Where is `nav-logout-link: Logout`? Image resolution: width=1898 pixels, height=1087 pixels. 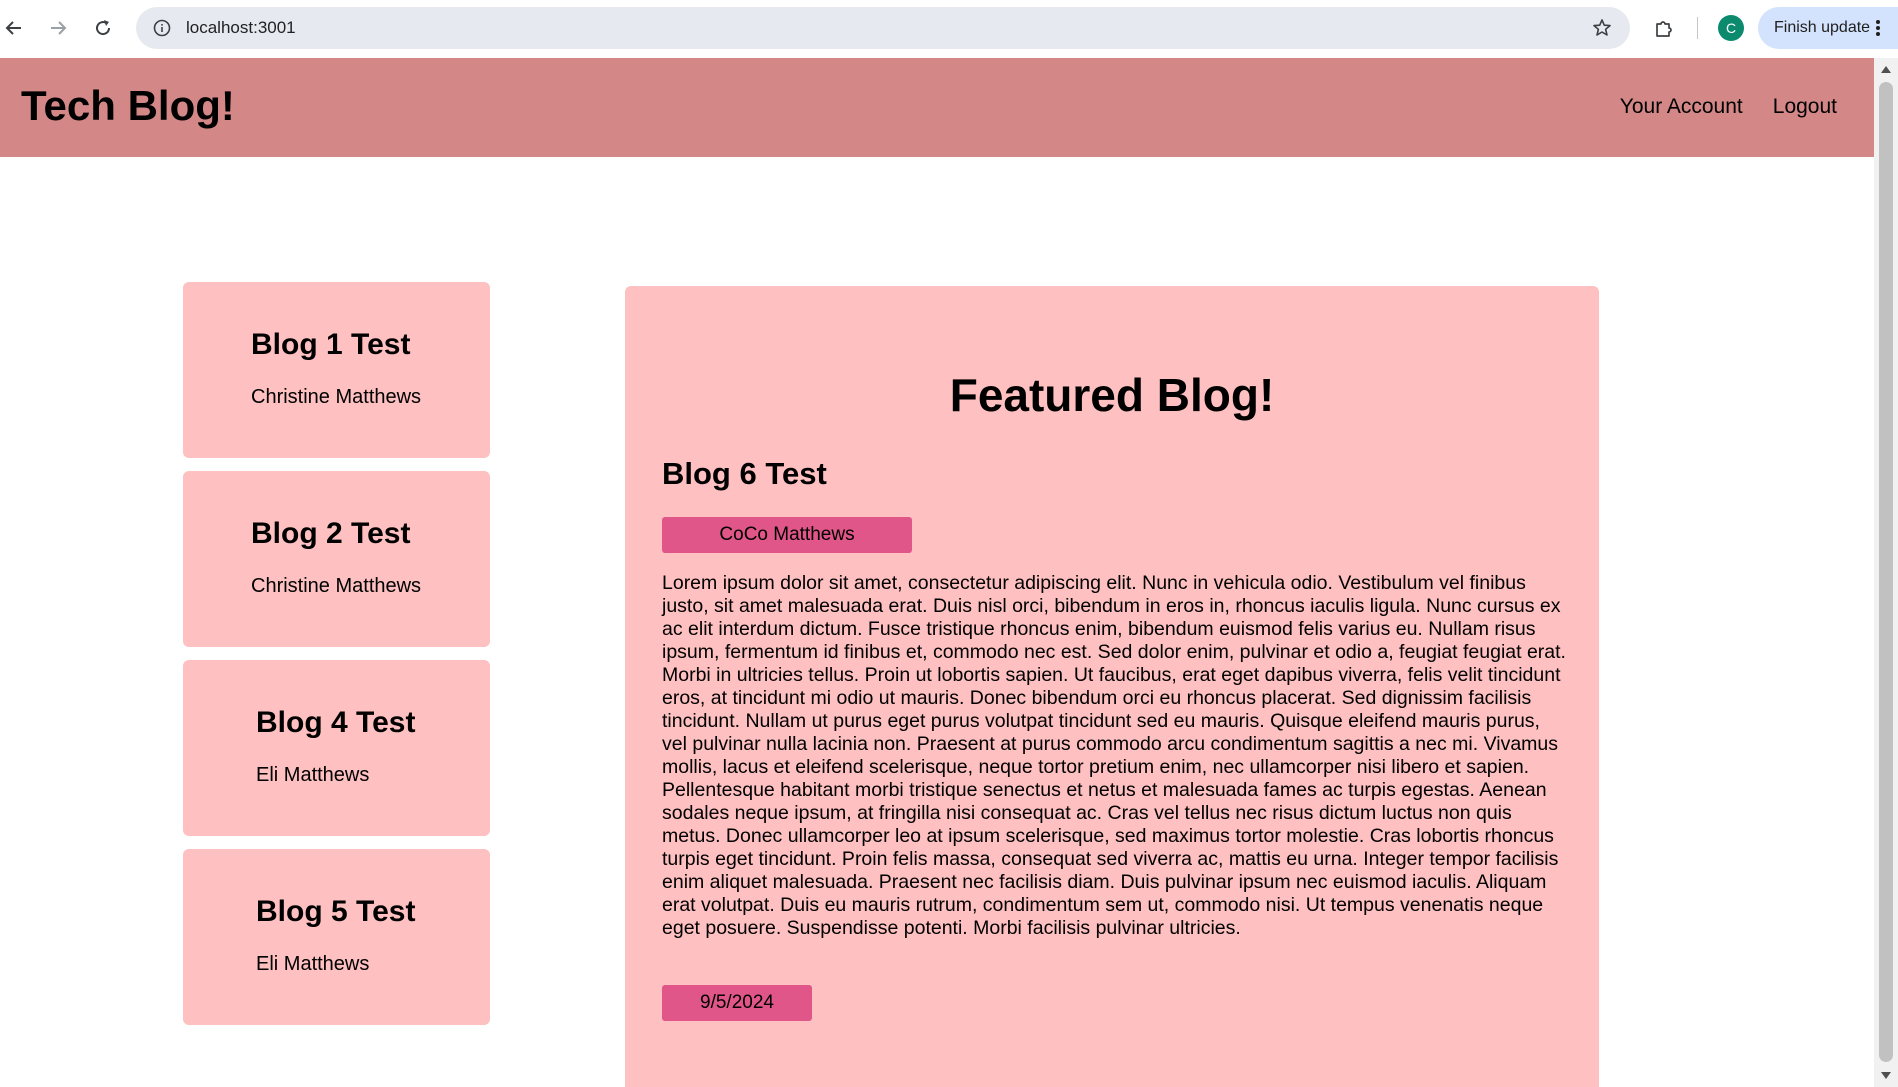
nav-logout-link: Logout is located at coordinates (1805, 107).